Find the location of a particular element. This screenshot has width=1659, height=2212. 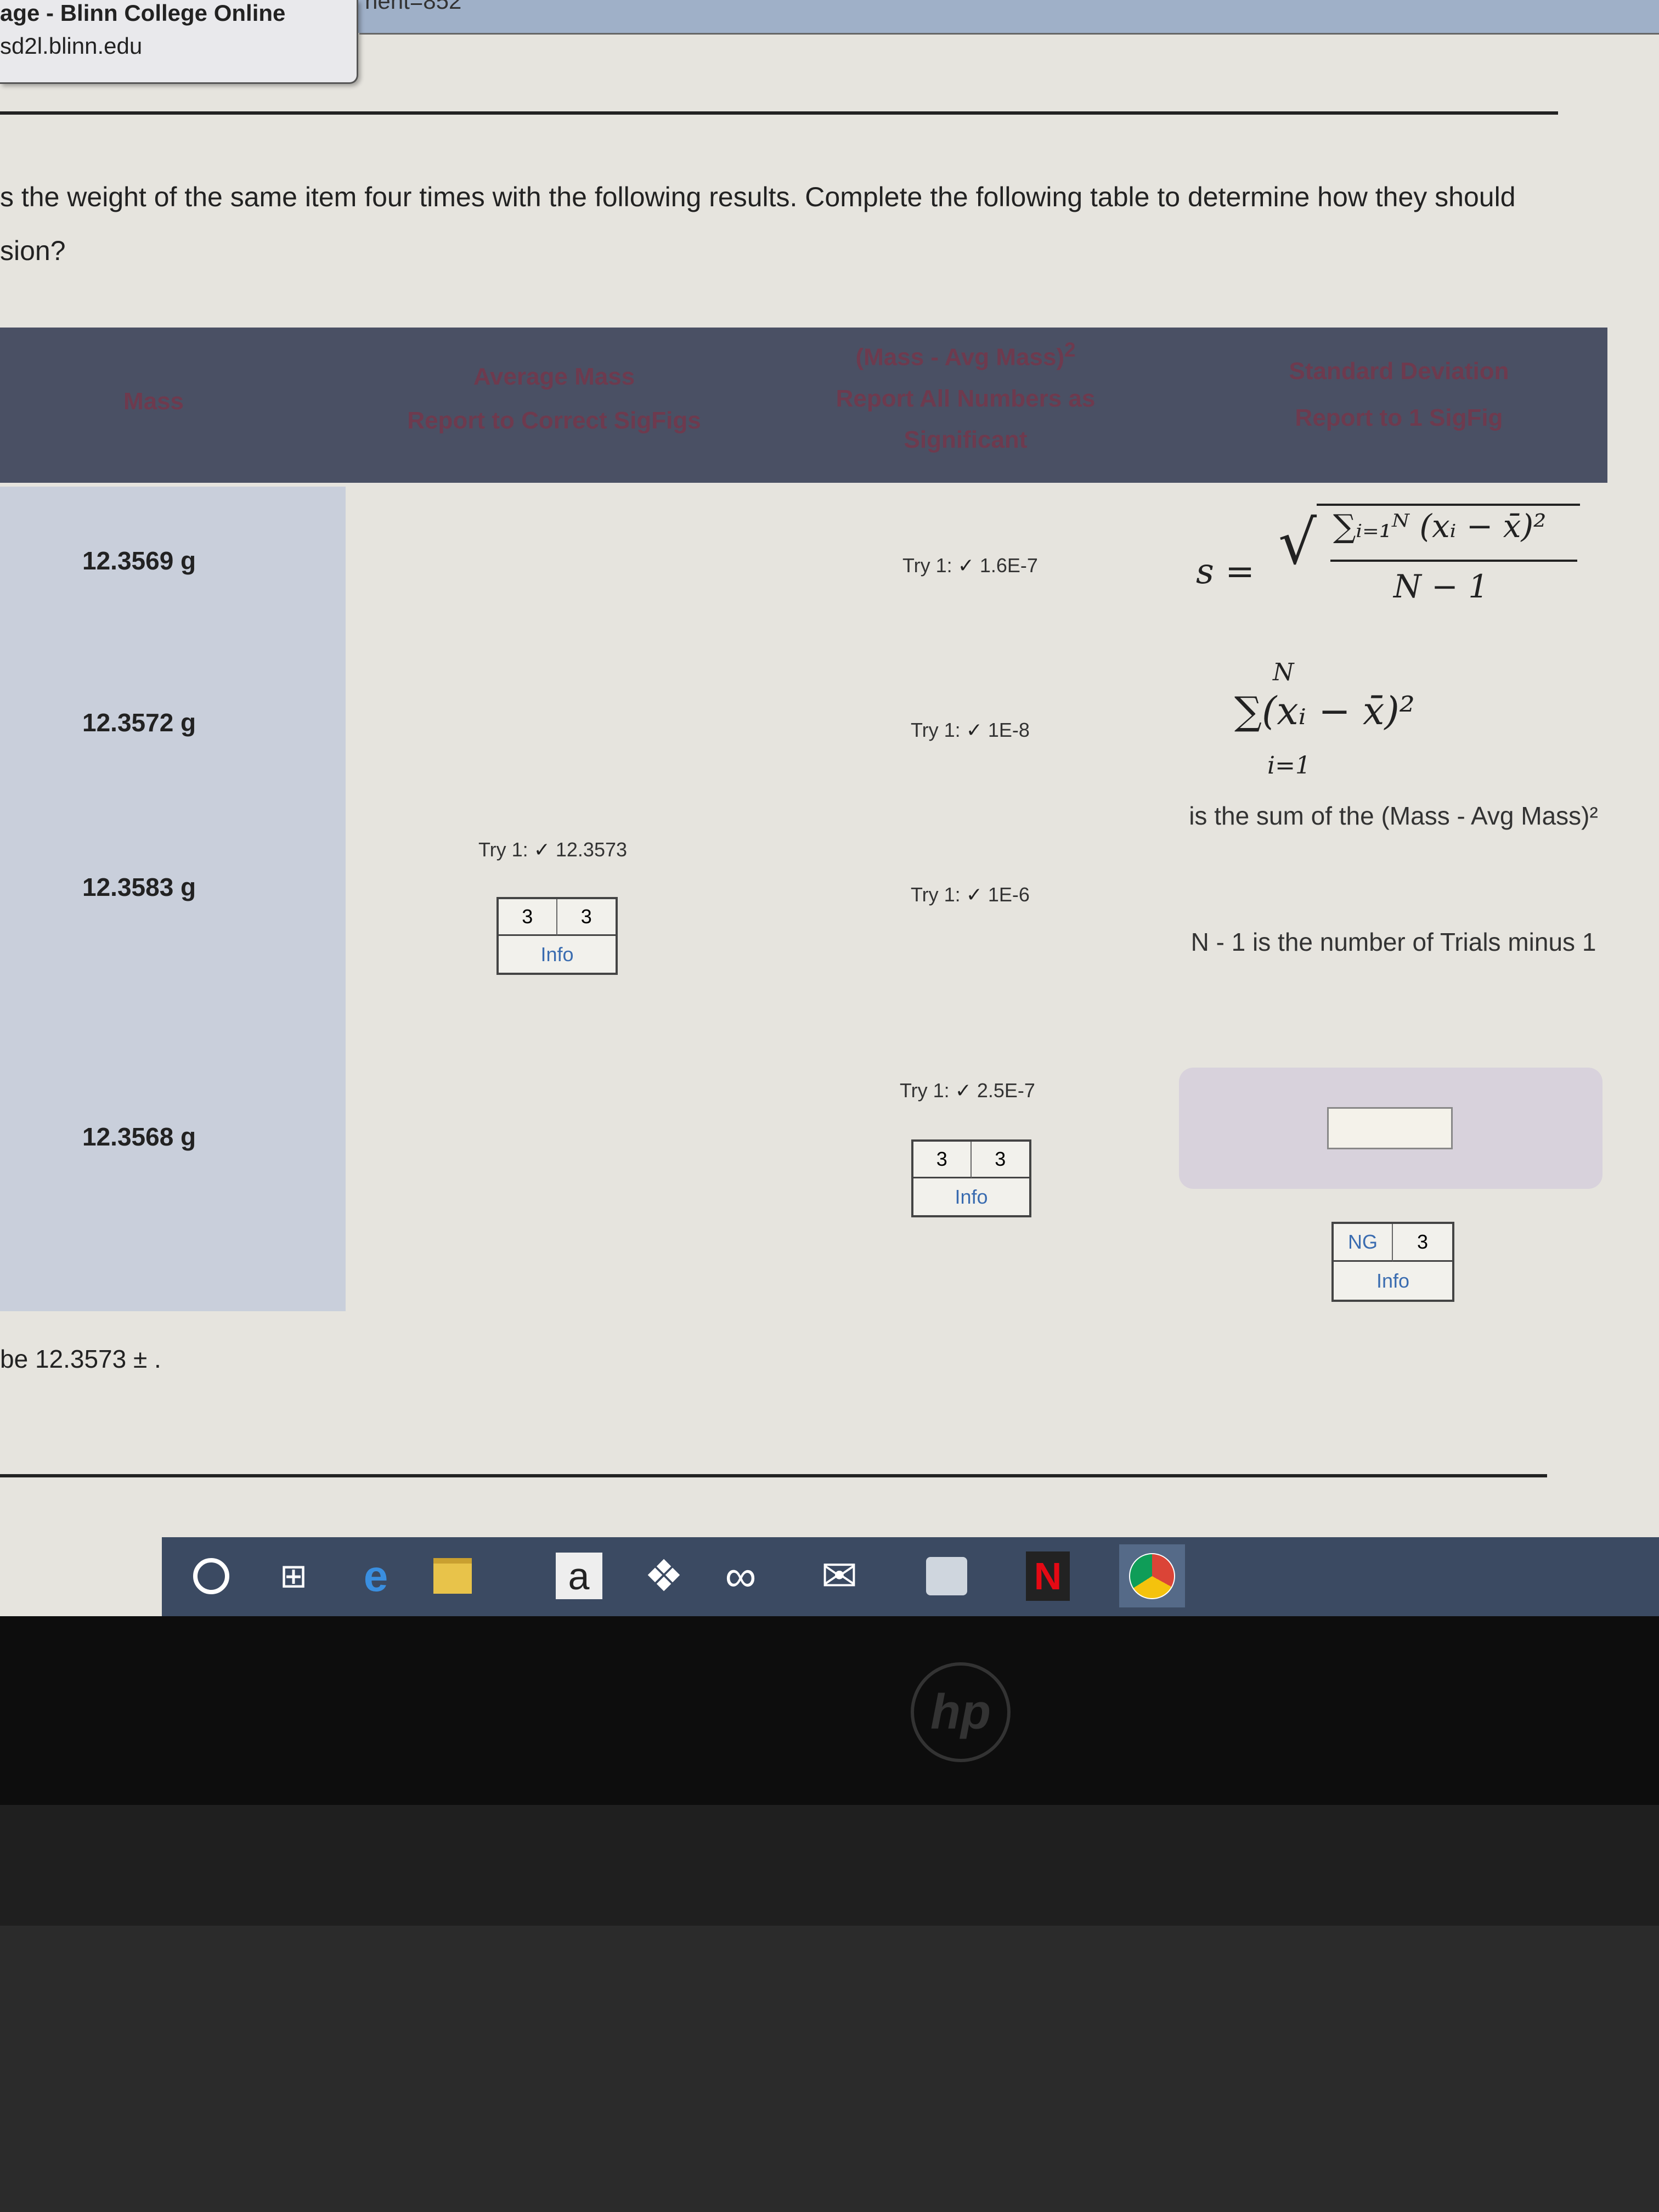

edge-icon: e is located at coordinates (376, 1575).